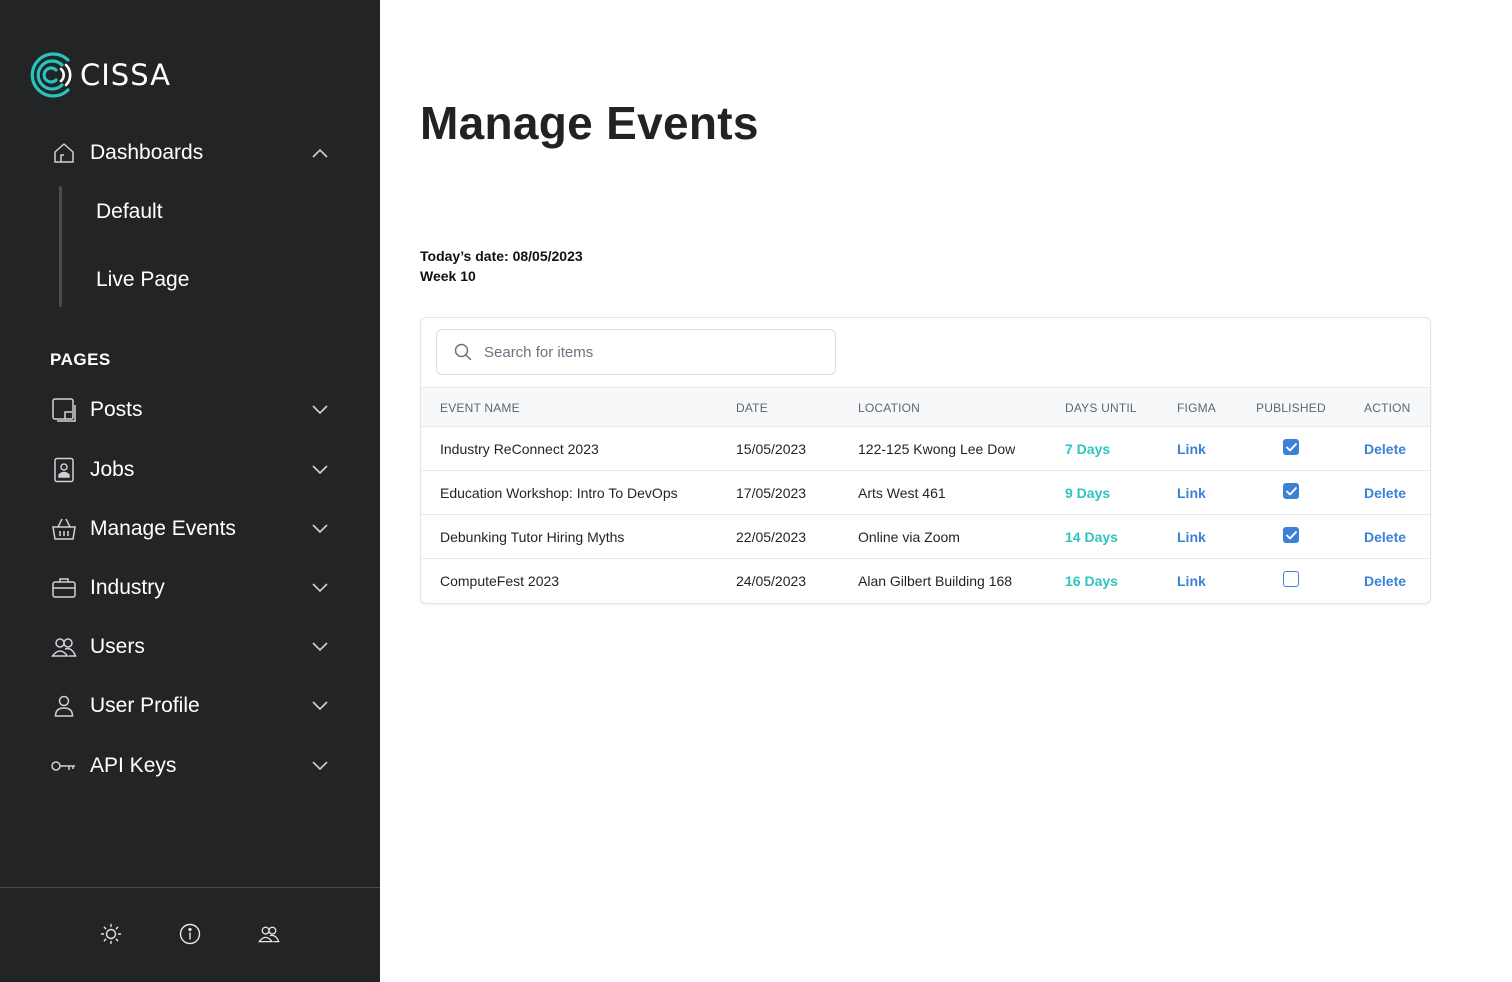  What do you see at coordinates (163, 528) in the screenshot?
I see `sidebar-item-label: Manage Events` at bounding box center [163, 528].